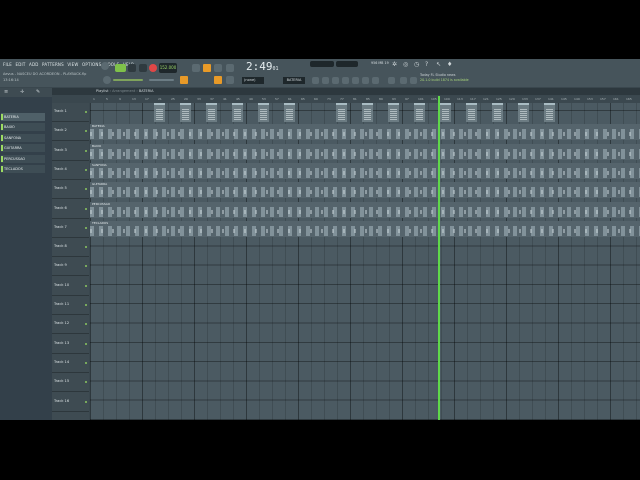  I want to click on track-header: Track 5, so click(70, 190).